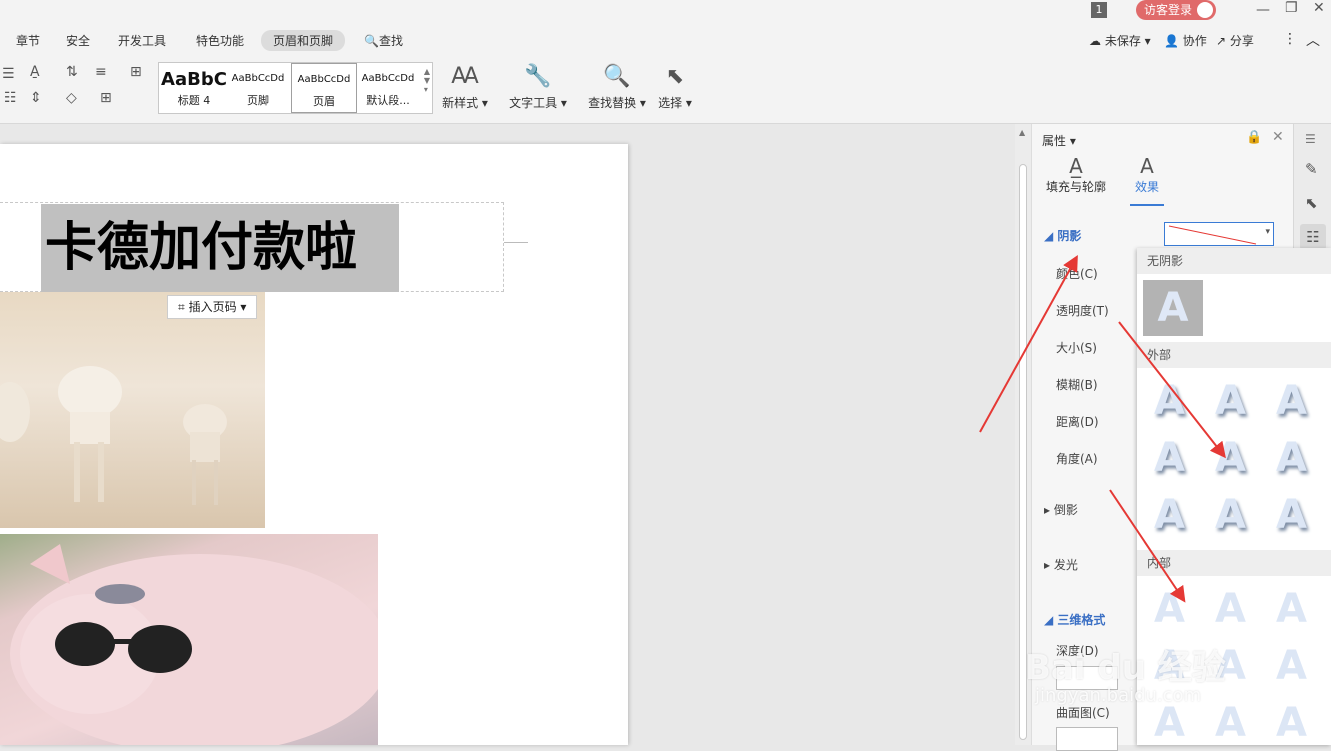 Image resolution: width=1331 pixels, height=751 pixels. I want to click on select-button: ⬉ 选择 ▾, so click(675, 87).